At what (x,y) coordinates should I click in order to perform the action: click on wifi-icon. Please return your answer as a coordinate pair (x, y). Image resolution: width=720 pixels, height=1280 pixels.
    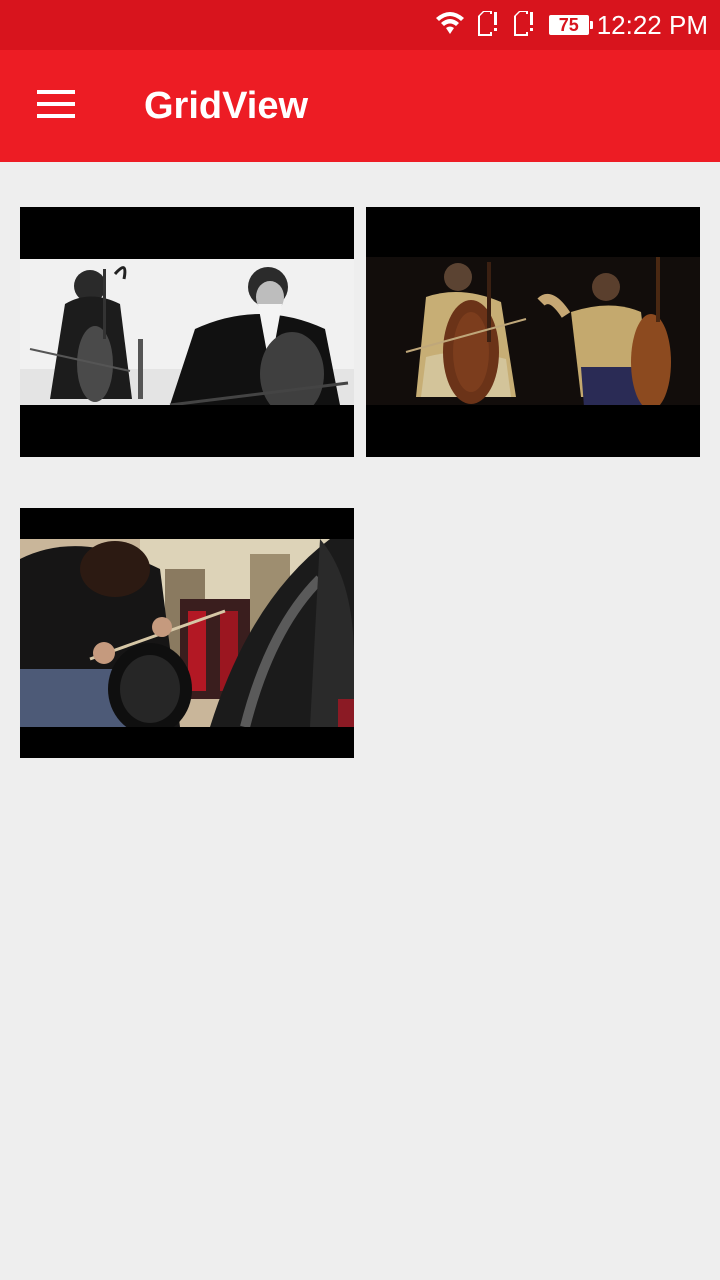
    Looking at the image, I should click on (450, 25).